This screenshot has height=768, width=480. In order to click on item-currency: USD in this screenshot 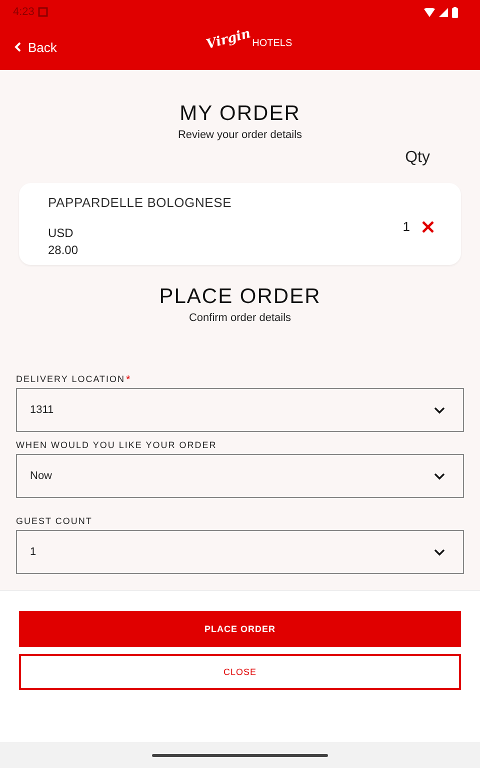, I will do `click(61, 233)`.